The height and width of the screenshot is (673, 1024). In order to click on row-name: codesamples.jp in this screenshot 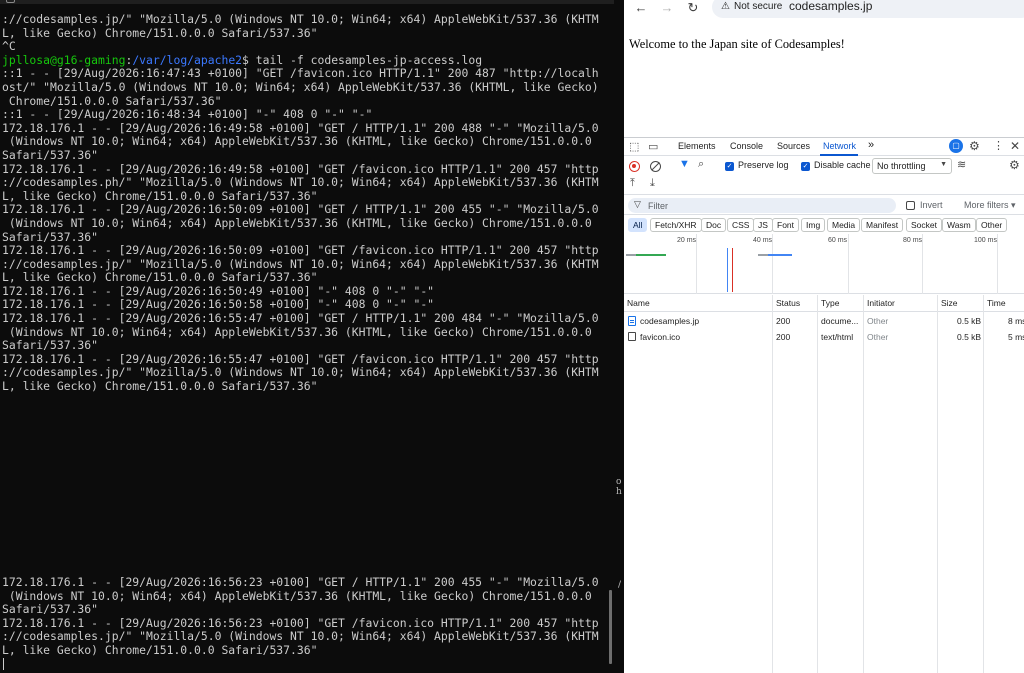, I will do `click(669, 321)`.